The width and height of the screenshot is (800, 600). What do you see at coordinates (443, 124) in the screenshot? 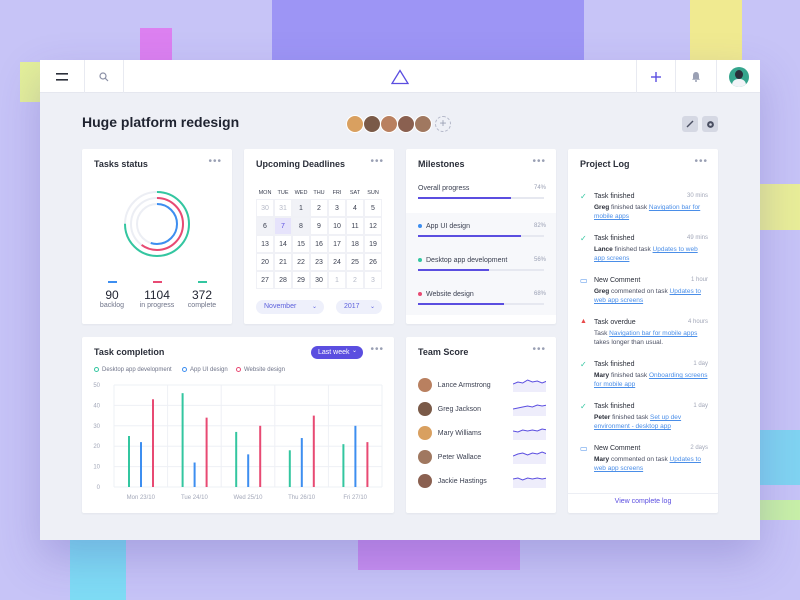
I see `add-member-button: +` at bounding box center [443, 124].